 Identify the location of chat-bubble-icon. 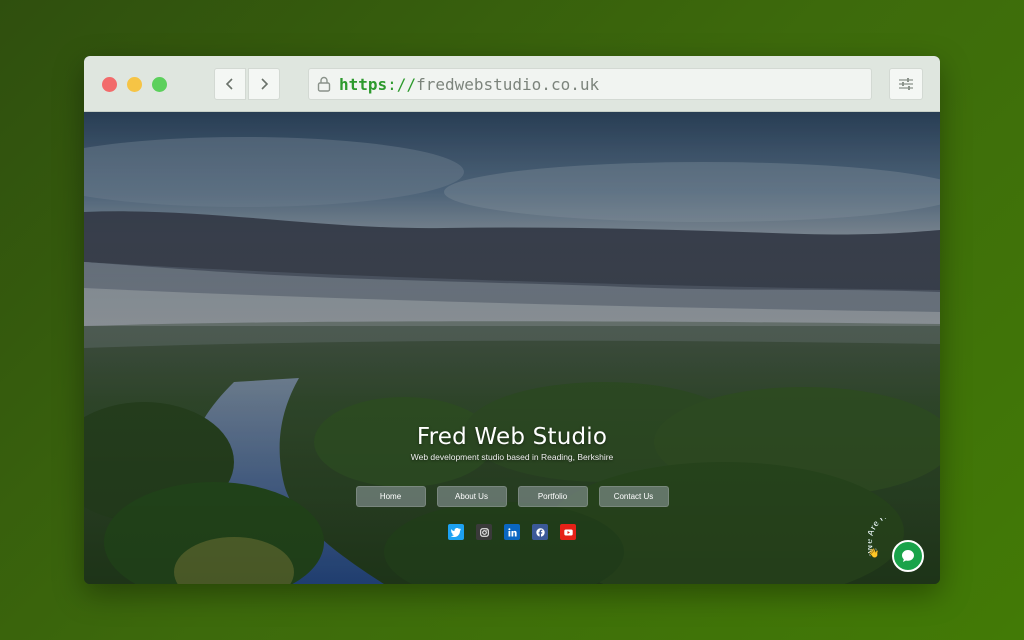
(908, 556).